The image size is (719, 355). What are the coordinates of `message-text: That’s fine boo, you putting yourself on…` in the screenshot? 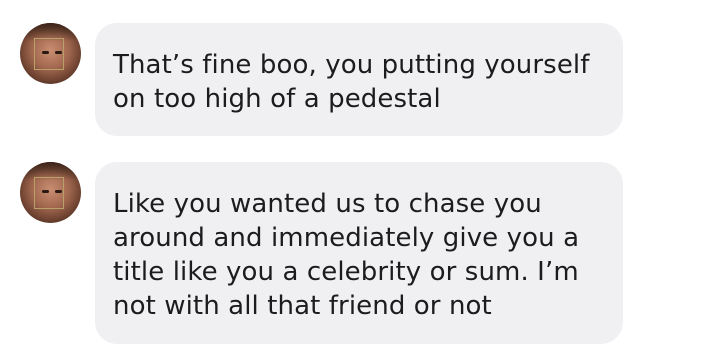 It's located at (351, 82).